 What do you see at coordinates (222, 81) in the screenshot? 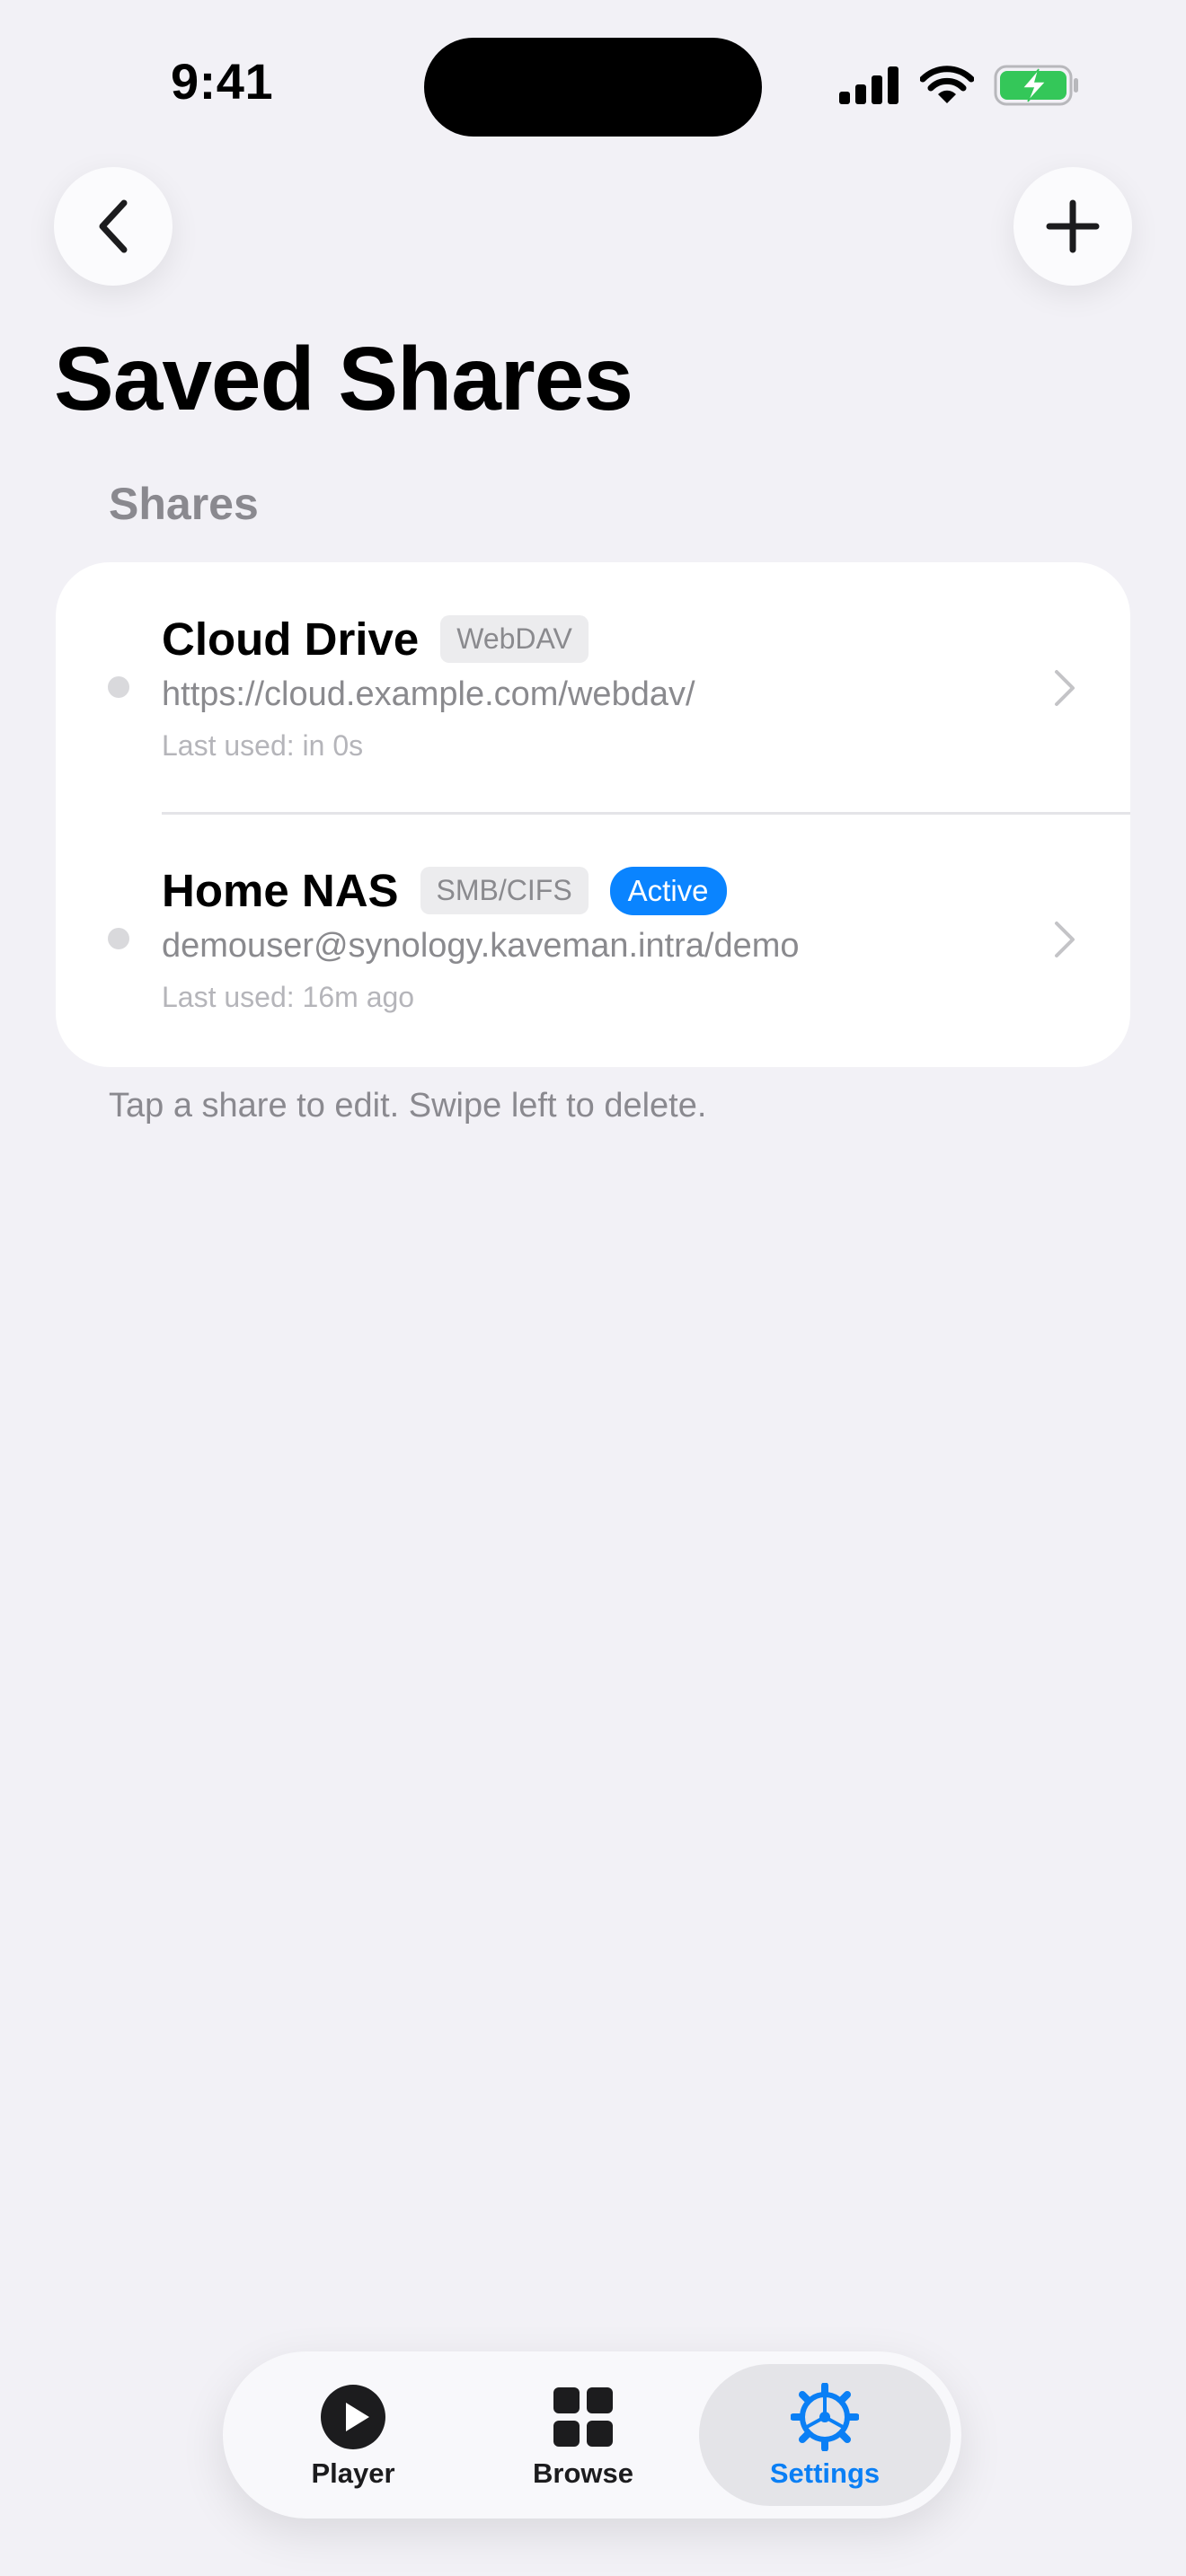
I see `status-time: 9:41` at bounding box center [222, 81].